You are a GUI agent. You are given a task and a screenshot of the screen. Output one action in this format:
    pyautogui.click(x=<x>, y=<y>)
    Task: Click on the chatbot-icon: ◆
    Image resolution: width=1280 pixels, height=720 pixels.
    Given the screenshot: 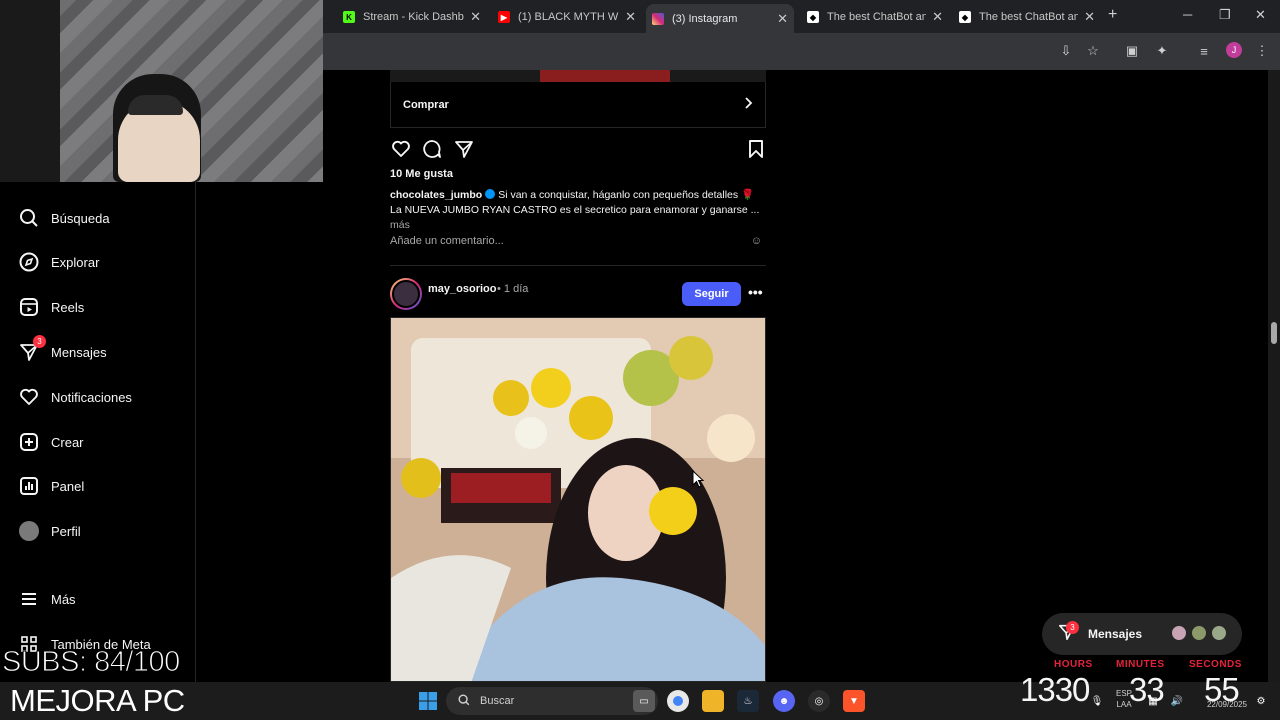 What is the action you would take?
    pyautogui.click(x=813, y=17)
    